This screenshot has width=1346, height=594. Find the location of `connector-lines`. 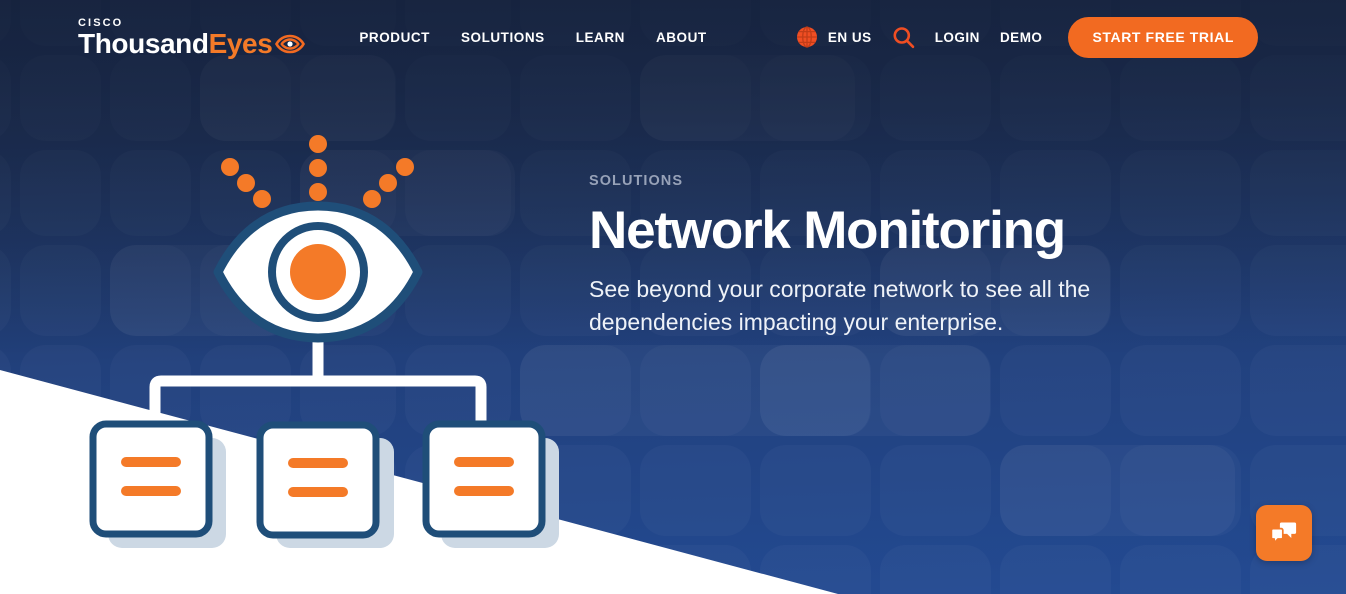

connector-lines is located at coordinates (318, 375).